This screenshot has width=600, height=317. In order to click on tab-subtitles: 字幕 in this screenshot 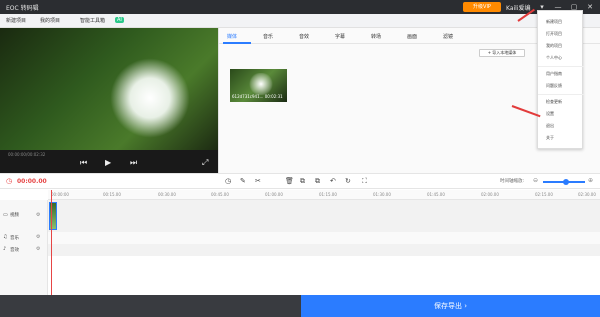, I will do `click(340, 36)`.